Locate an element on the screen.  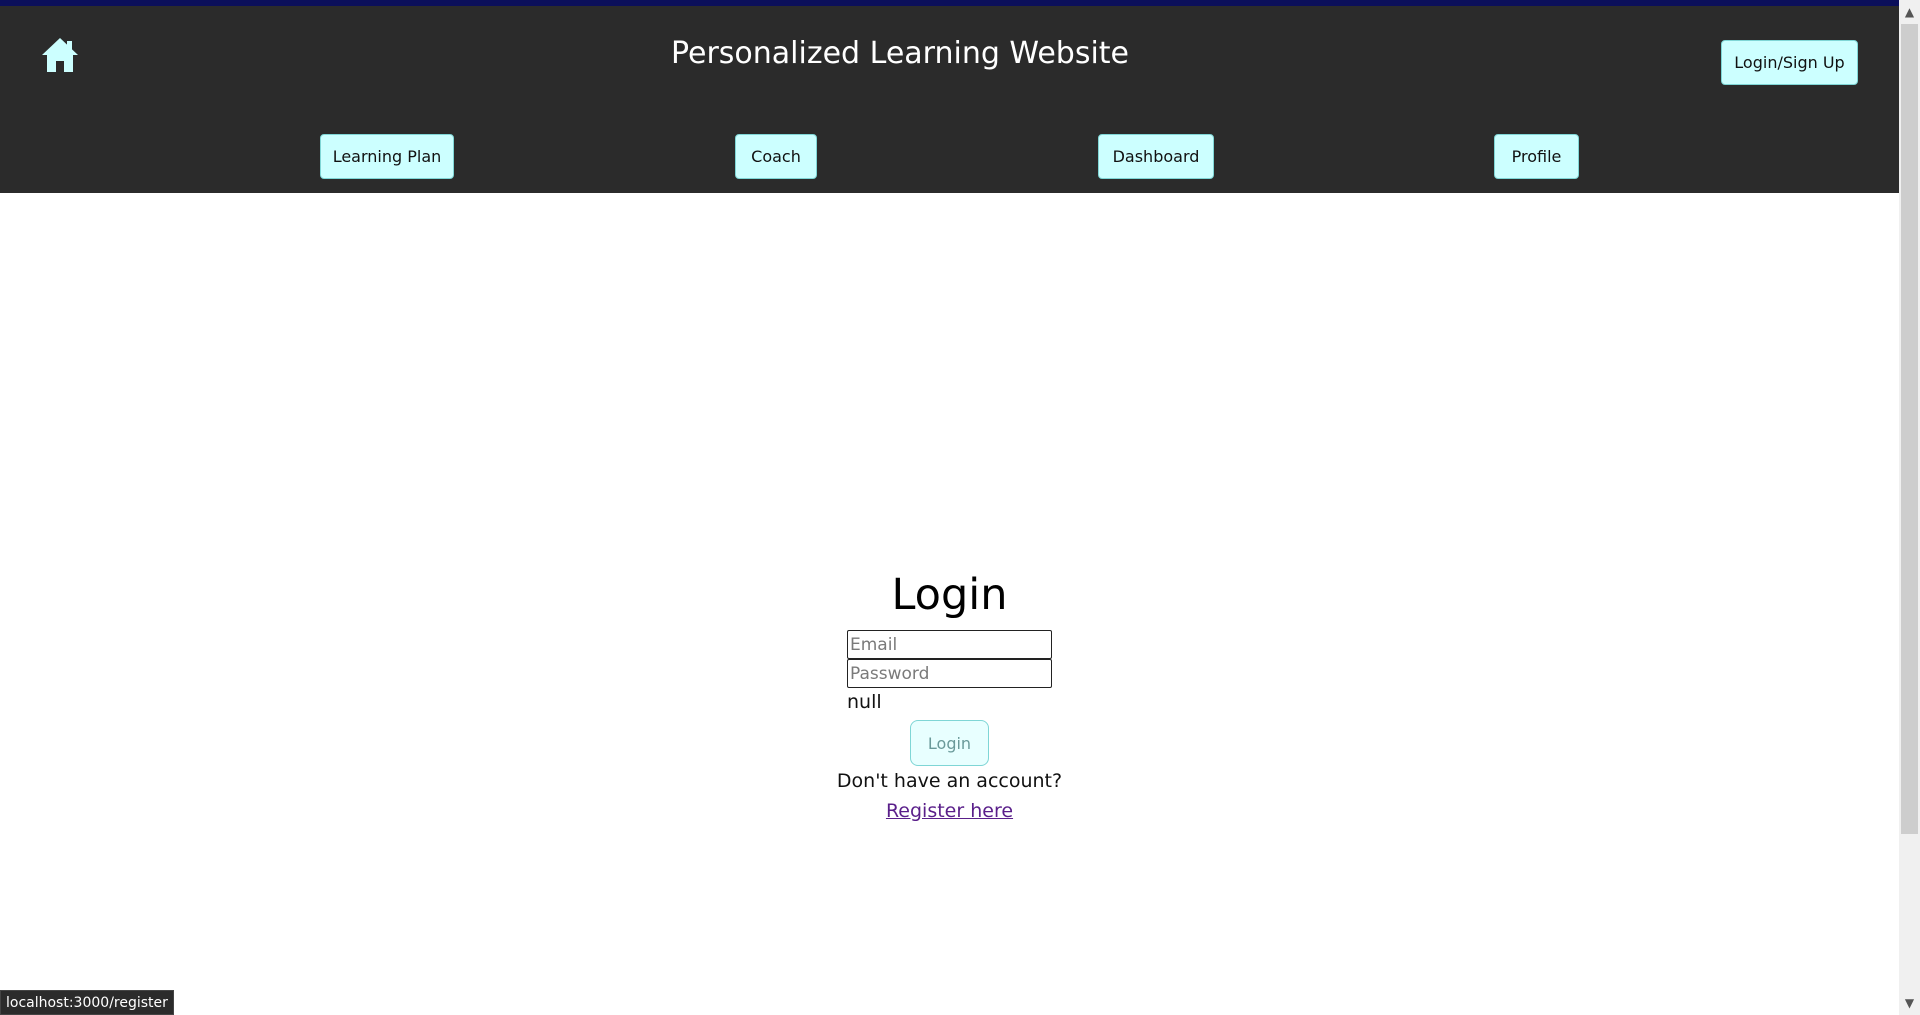
password-input is located at coordinates (949, 673).